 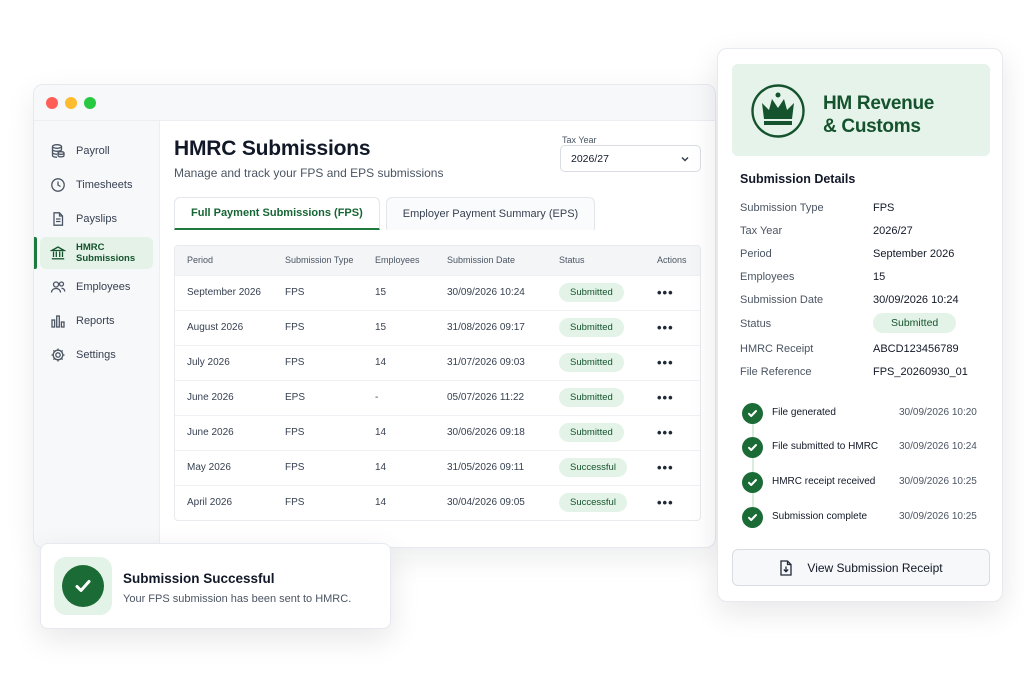 What do you see at coordinates (90, 102) in the screenshot?
I see `maximize-window-button` at bounding box center [90, 102].